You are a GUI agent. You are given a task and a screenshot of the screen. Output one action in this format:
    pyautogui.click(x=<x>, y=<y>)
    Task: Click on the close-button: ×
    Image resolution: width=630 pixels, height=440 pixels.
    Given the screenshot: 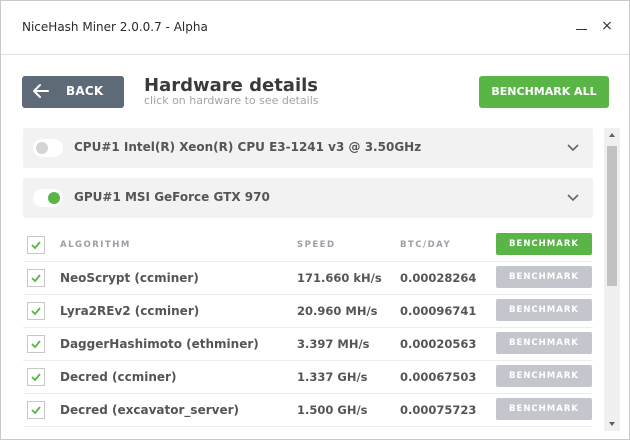 What is the action you would take?
    pyautogui.click(x=607, y=26)
    